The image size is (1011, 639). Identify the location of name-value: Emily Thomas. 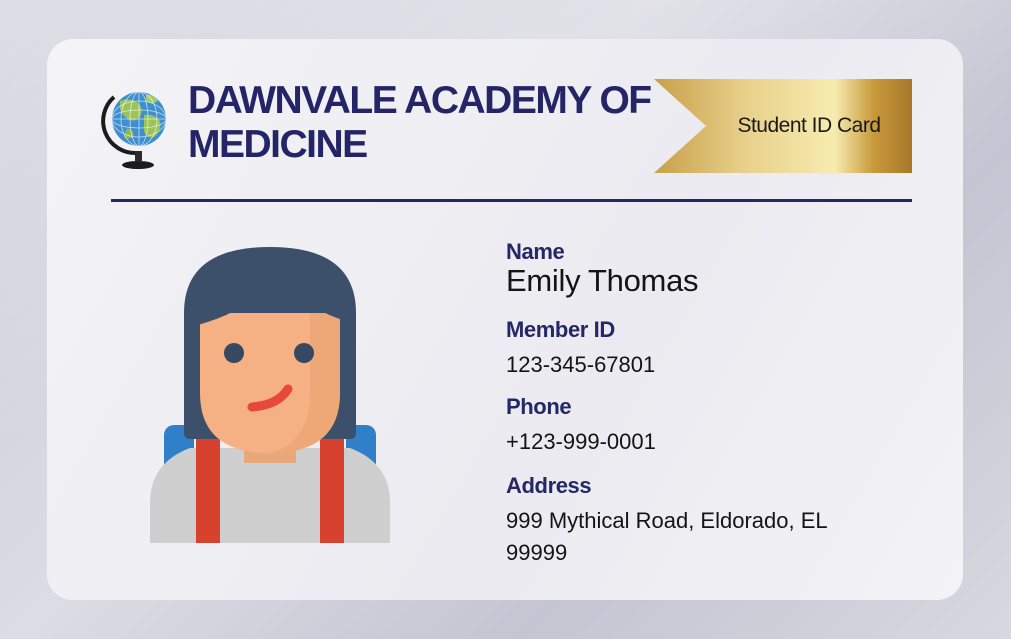
(602, 280).